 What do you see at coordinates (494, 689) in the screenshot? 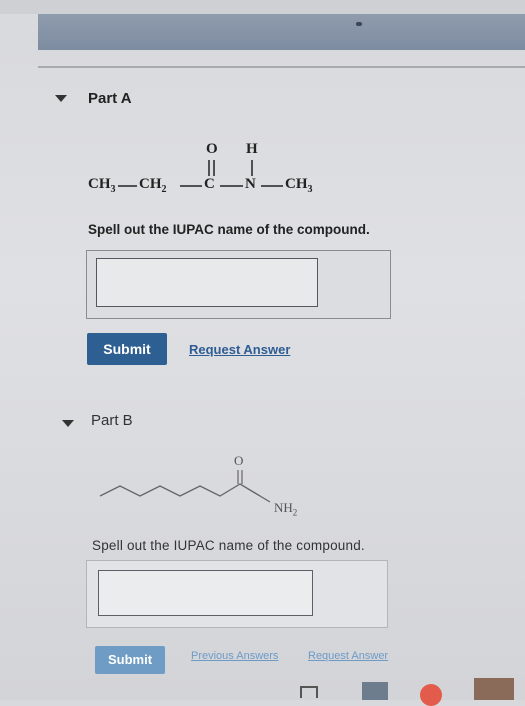
I see `taskbar-pinned-icon` at bounding box center [494, 689].